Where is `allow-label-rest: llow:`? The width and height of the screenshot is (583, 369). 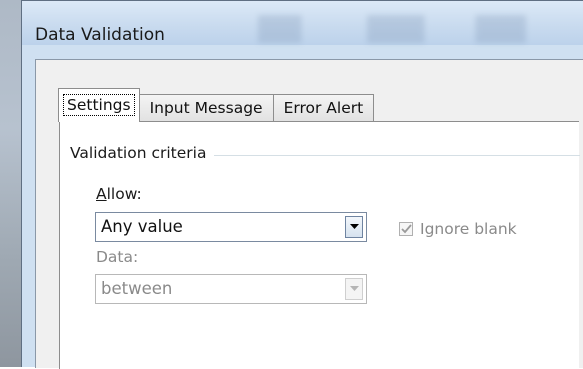
allow-label-rest: llow: is located at coordinates (124, 194).